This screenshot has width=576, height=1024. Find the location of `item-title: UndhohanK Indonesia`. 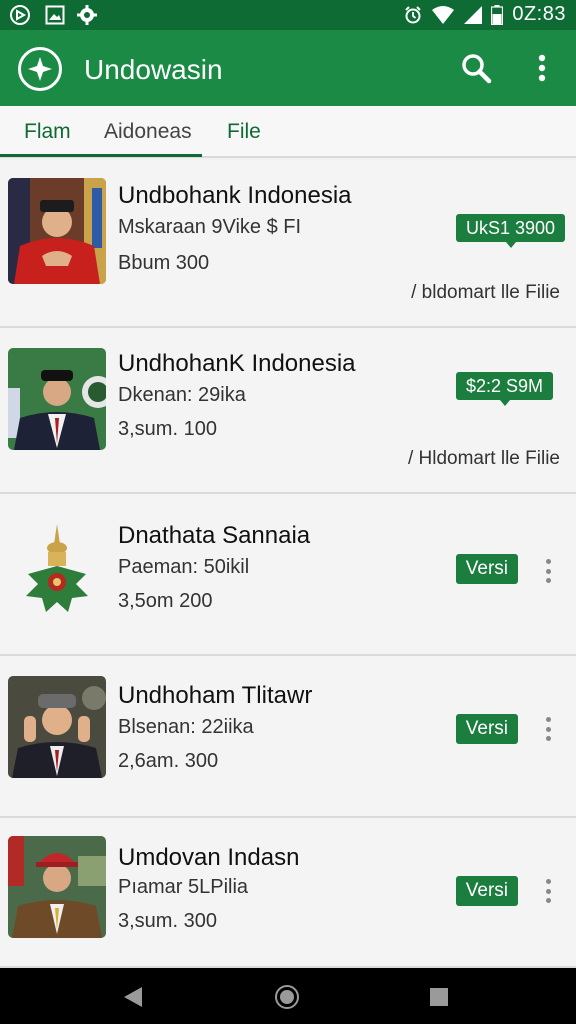

item-title: UndhohanK Indonesia is located at coordinates (237, 363).